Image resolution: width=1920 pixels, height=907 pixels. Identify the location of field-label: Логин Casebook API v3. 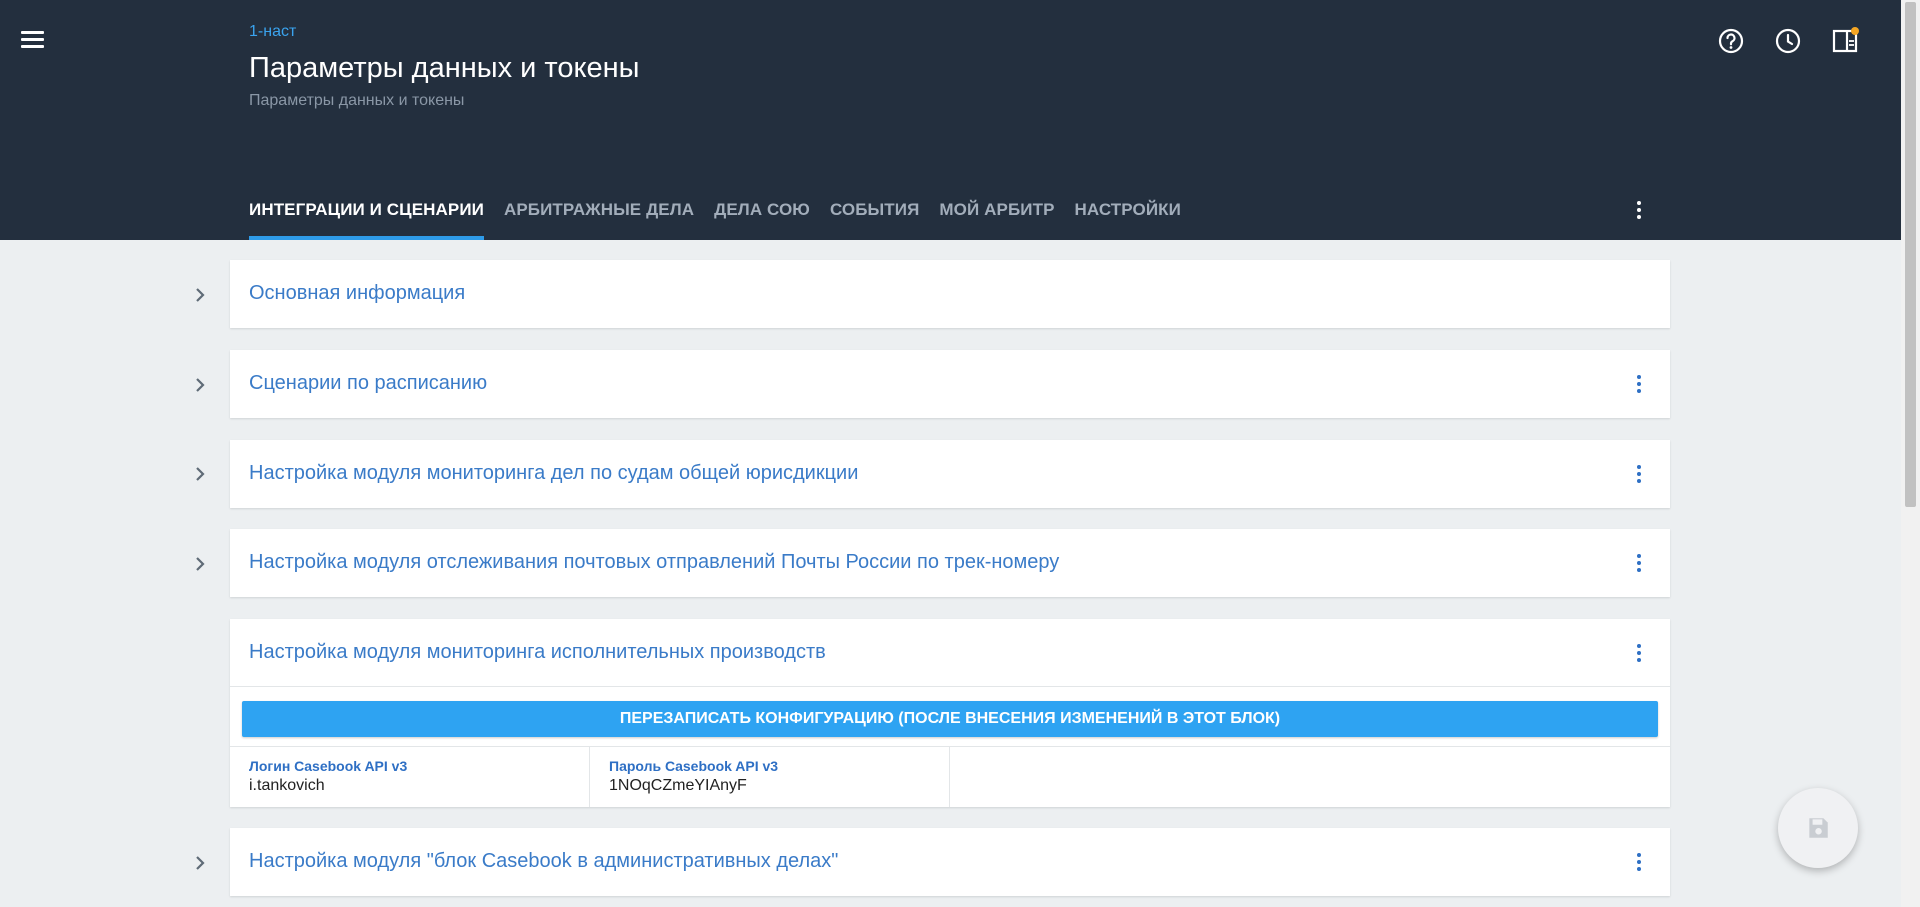
(328, 766).